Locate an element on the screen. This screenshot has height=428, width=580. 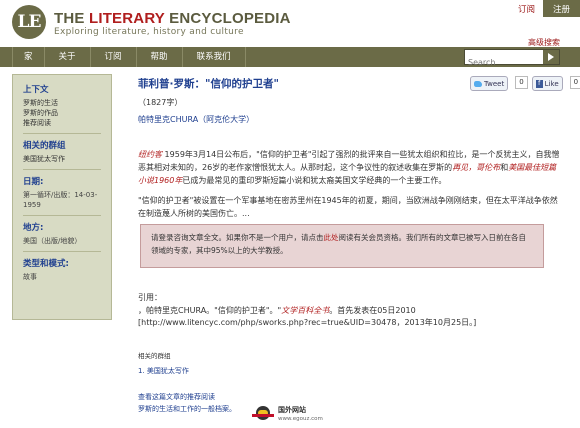
watermark: 国外网站 www.egouz.com is located at coordinates (292, 415).